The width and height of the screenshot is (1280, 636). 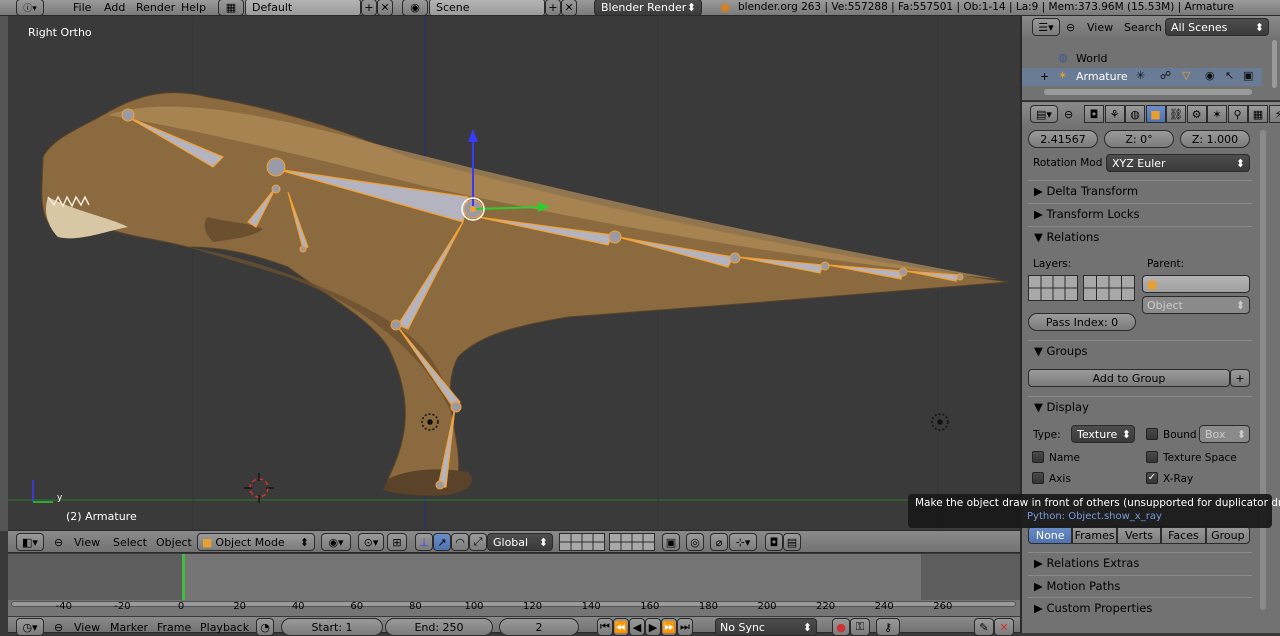 What do you see at coordinates (1229, 75) in the screenshot?
I see `select-cursor-icon: ↖` at bounding box center [1229, 75].